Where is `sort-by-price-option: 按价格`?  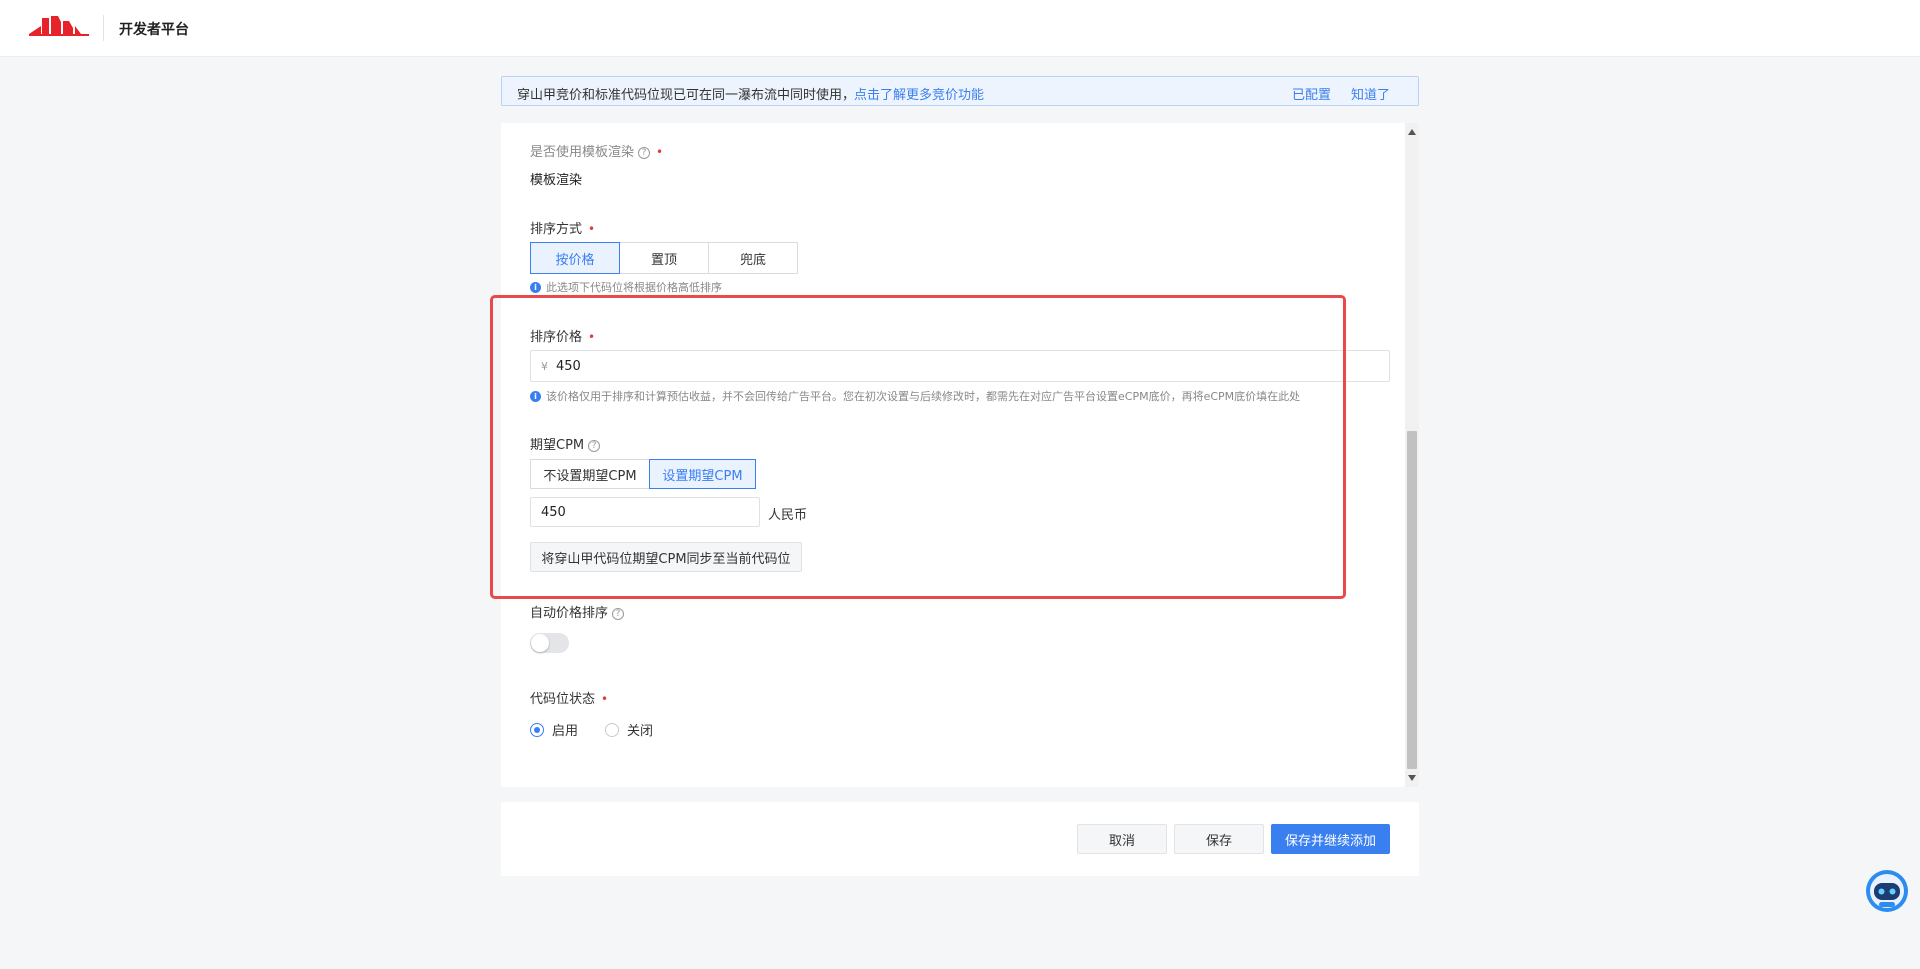 sort-by-price-option: 按价格 is located at coordinates (575, 258).